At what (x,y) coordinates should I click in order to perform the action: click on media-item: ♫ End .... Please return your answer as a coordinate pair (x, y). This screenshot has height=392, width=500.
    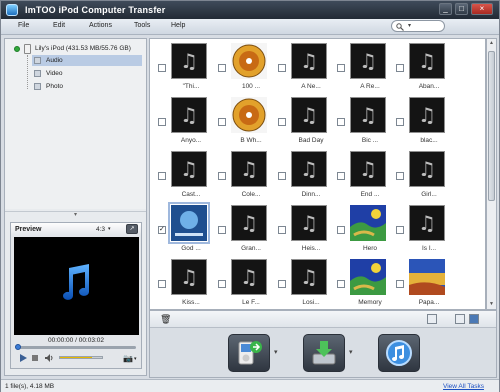
    Looking at the image, I should click on (366, 177).